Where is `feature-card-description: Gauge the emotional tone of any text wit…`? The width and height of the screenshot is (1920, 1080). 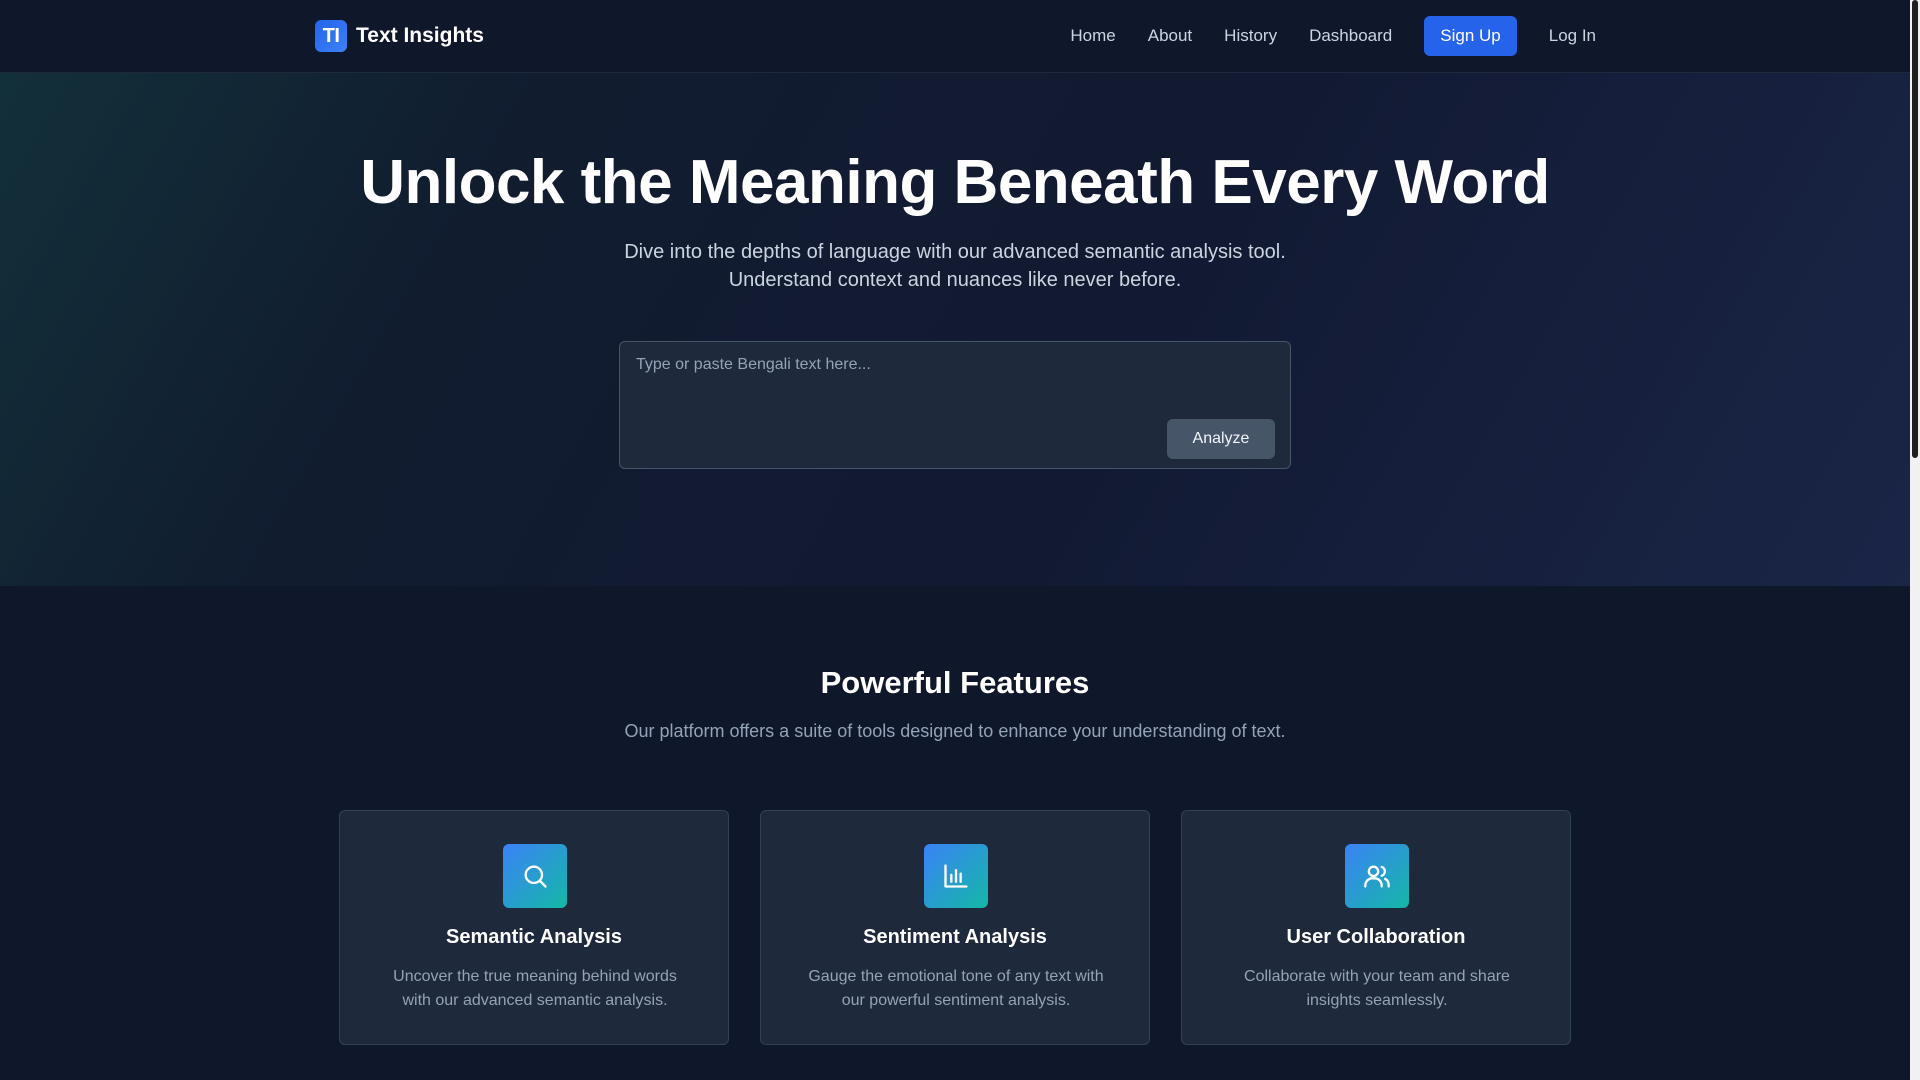 feature-card-description: Gauge the emotional tone of any text wit… is located at coordinates (956, 988).